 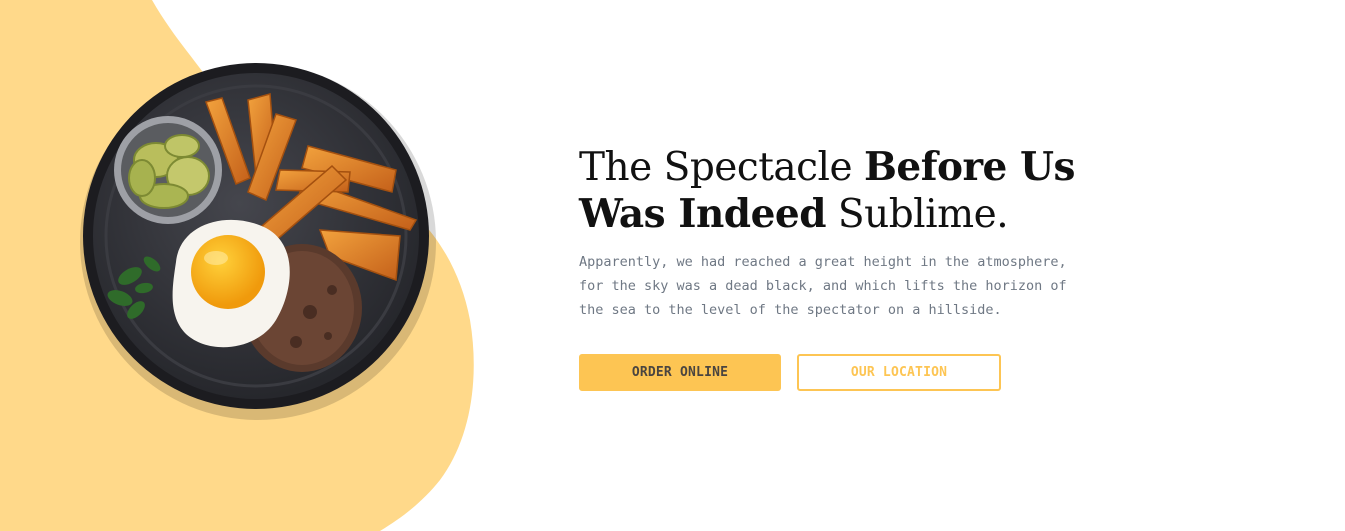 I want to click on our-location-button: OUR LOCATION, so click(x=899, y=372).